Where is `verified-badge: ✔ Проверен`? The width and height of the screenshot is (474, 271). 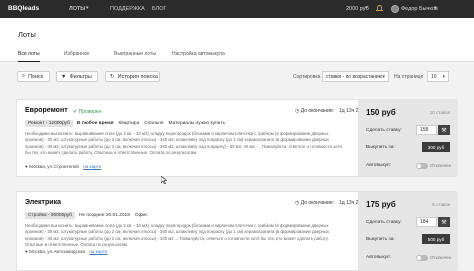
verified-badge: ✔ Проверен is located at coordinates (87, 112).